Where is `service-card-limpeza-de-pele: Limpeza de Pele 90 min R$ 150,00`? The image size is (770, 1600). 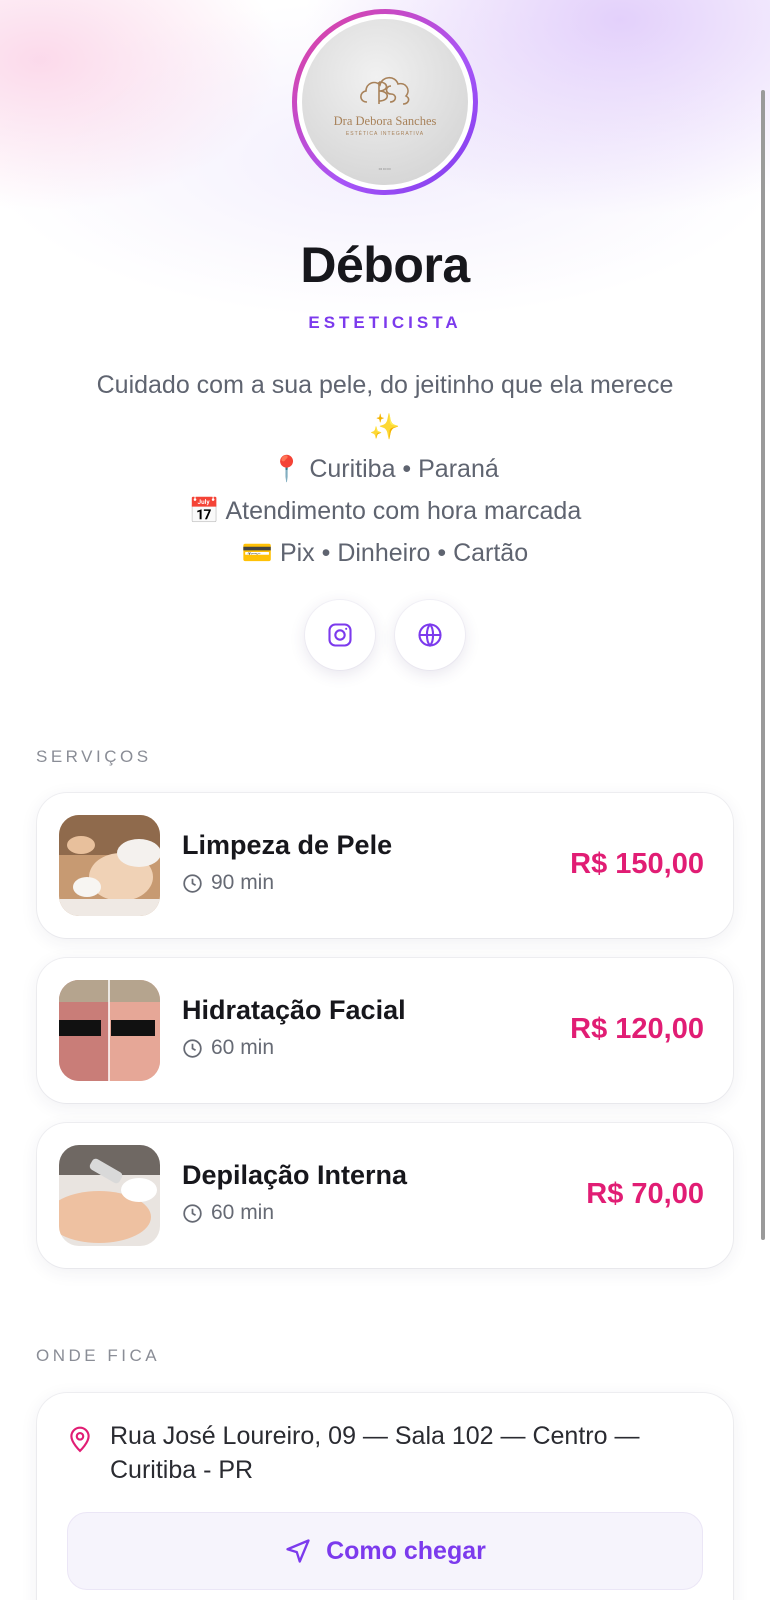 service-card-limpeza-de-pele: Limpeza de Pele 90 min R$ 150,00 is located at coordinates (385, 865).